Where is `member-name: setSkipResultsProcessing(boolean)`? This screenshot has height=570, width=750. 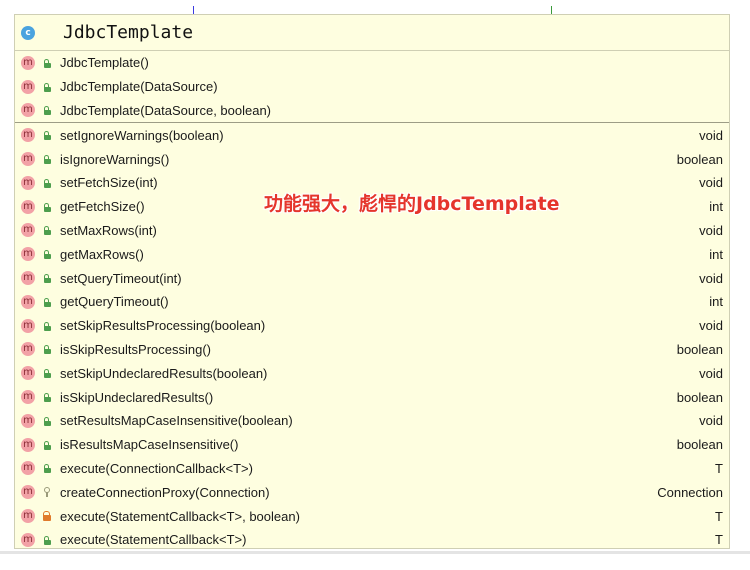 member-name: setSkipResultsProcessing(boolean) is located at coordinates (163, 326).